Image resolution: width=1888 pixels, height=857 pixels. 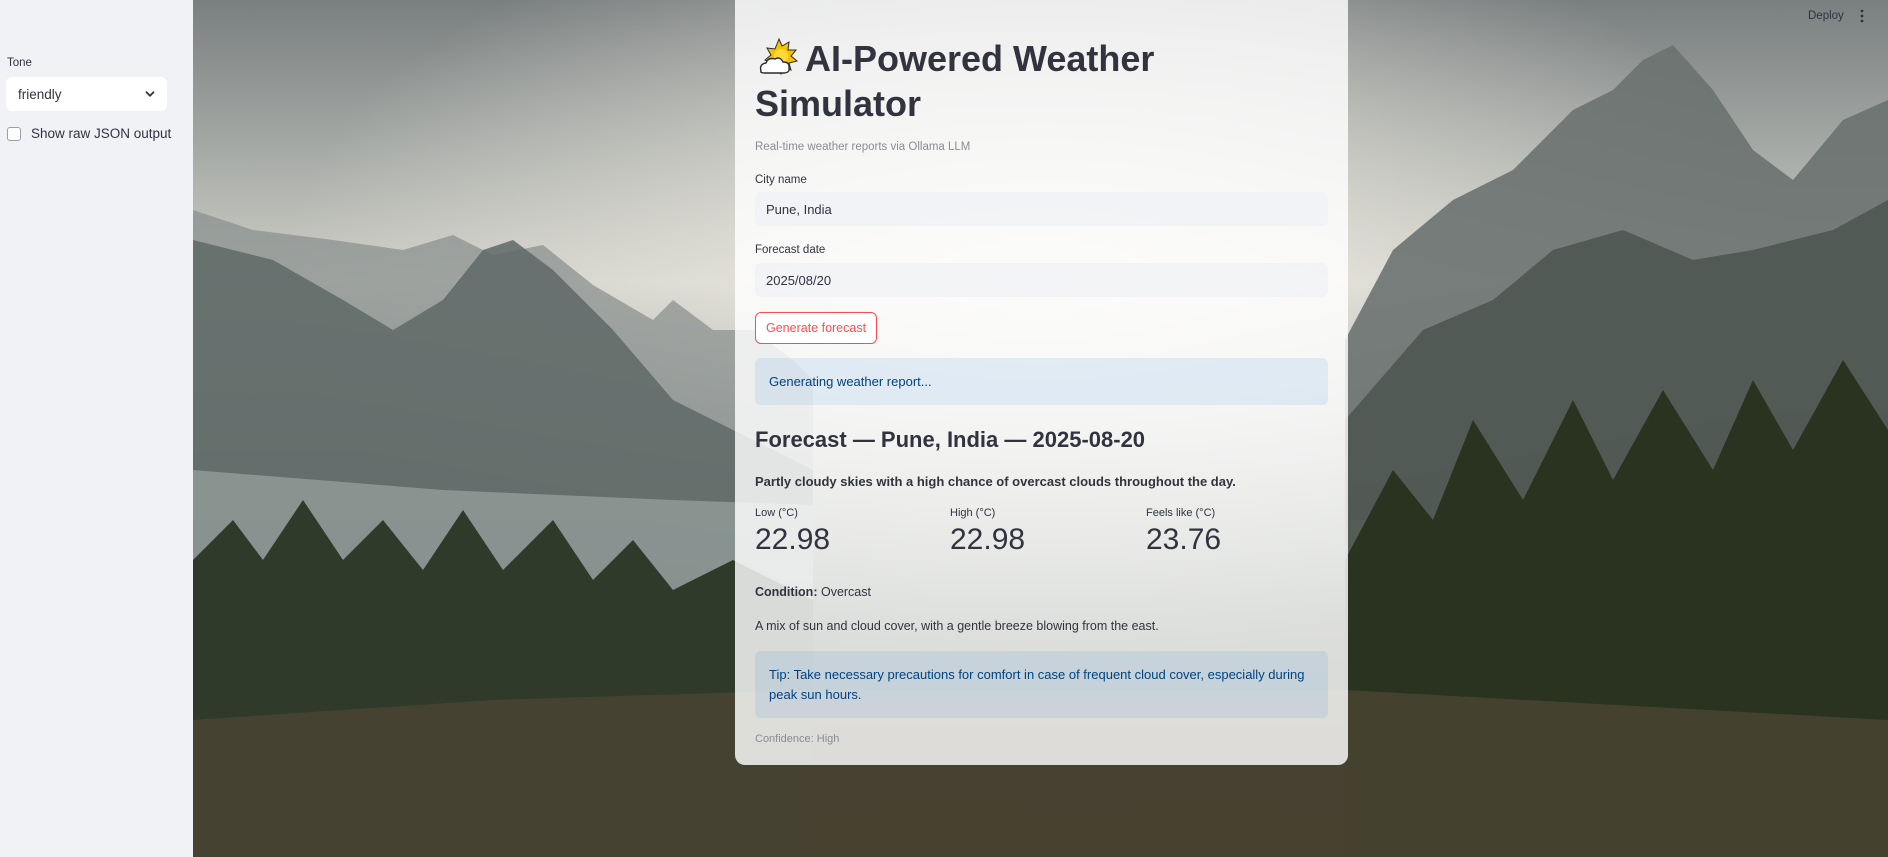 What do you see at coordinates (955, 81) in the screenshot?
I see `page-title-text: AI-Powered Weather Simulator` at bounding box center [955, 81].